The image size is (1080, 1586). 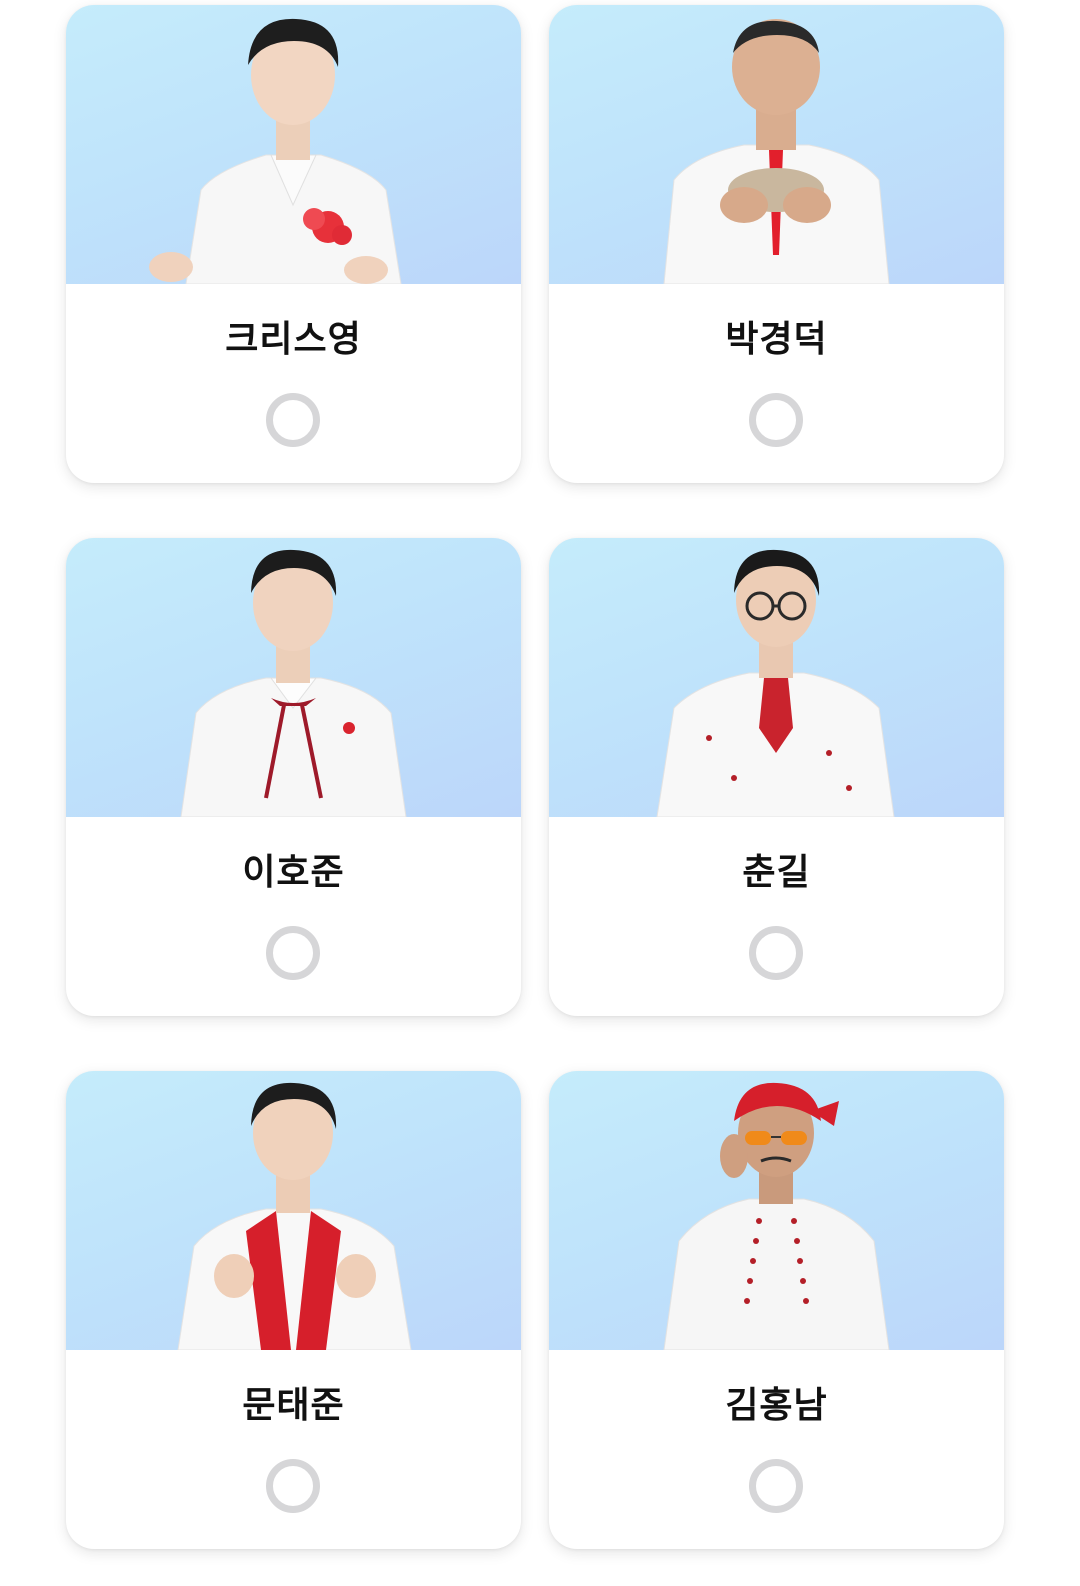 I want to click on candidate-name: 박경덕, so click(x=776, y=339).